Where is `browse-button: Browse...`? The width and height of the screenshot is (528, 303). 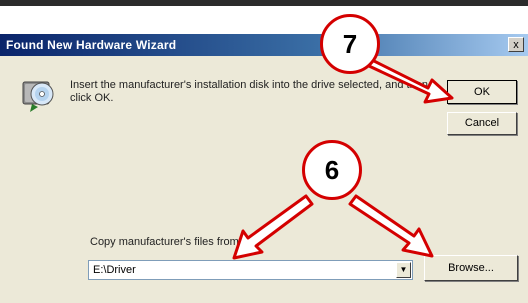
browse-button: Browse... is located at coordinates (471, 268).